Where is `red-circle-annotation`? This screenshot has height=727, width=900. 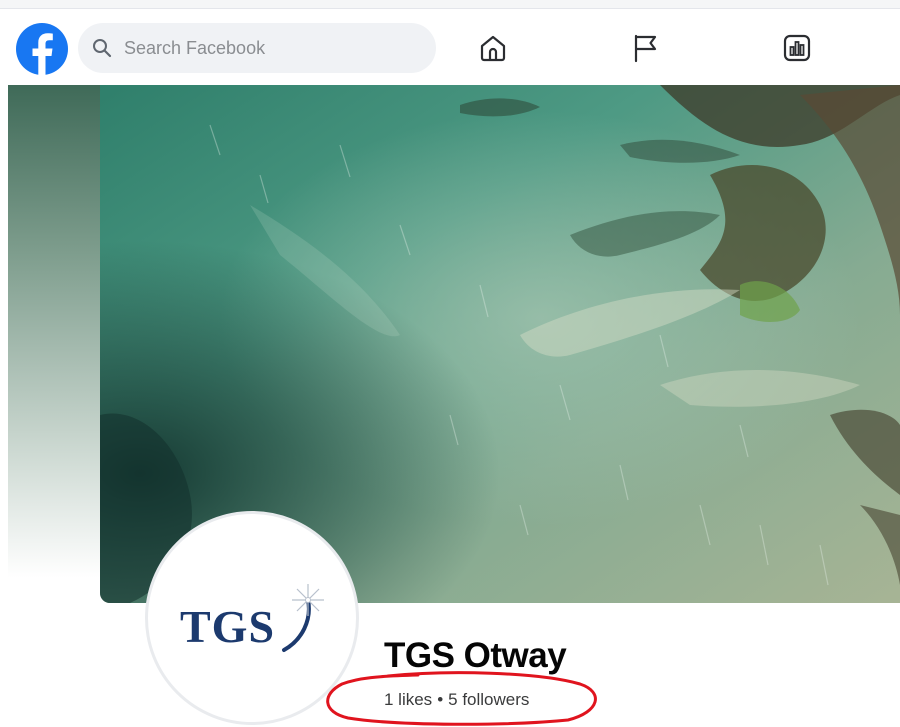
red-circle-annotation is located at coordinates (461, 698).